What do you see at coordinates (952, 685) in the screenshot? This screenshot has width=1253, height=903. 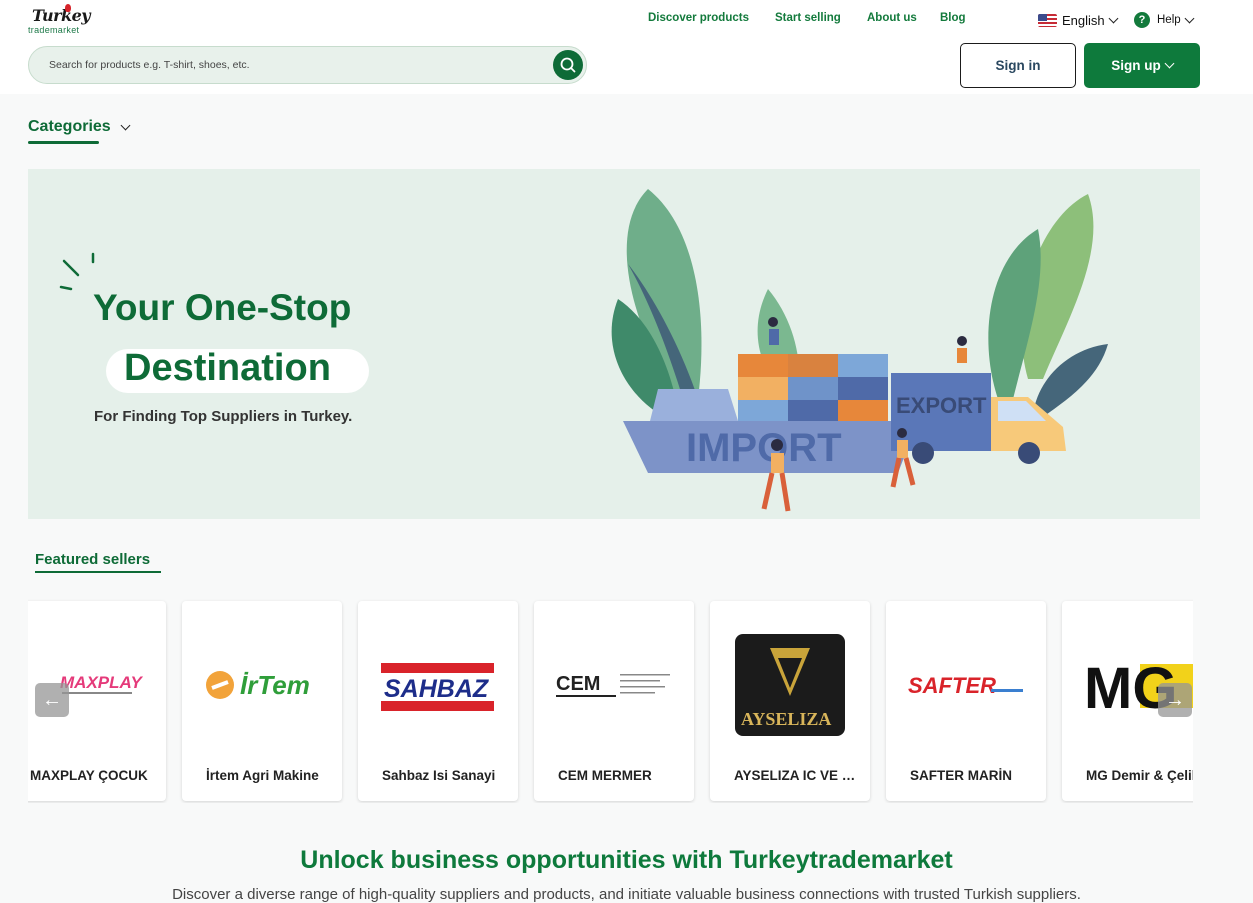 I see `seller-logo-text: SAFTER` at bounding box center [952, 685].